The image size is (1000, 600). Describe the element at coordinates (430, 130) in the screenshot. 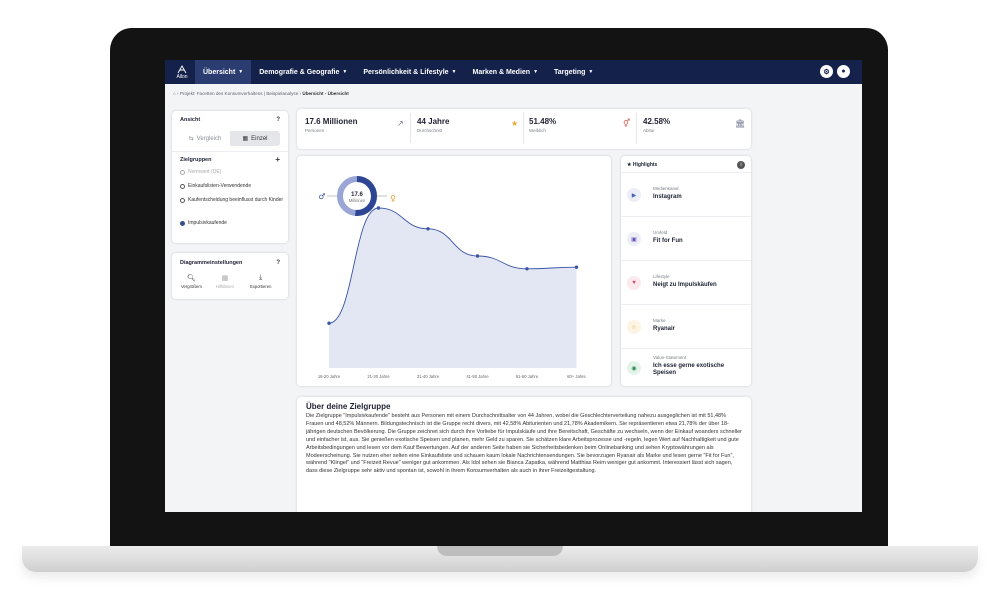

I see `stat-label: Durchschnitt` at that location.